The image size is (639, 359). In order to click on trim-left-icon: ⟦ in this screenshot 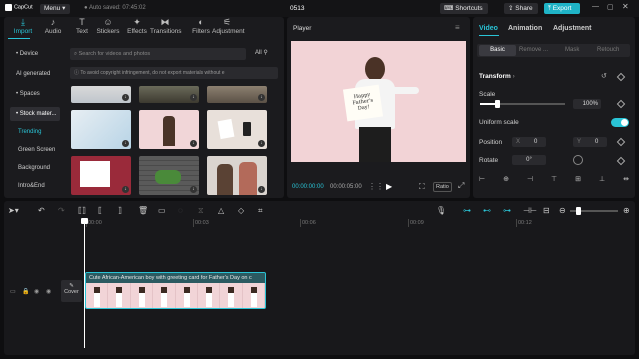, I will do `click(100, 210)`.